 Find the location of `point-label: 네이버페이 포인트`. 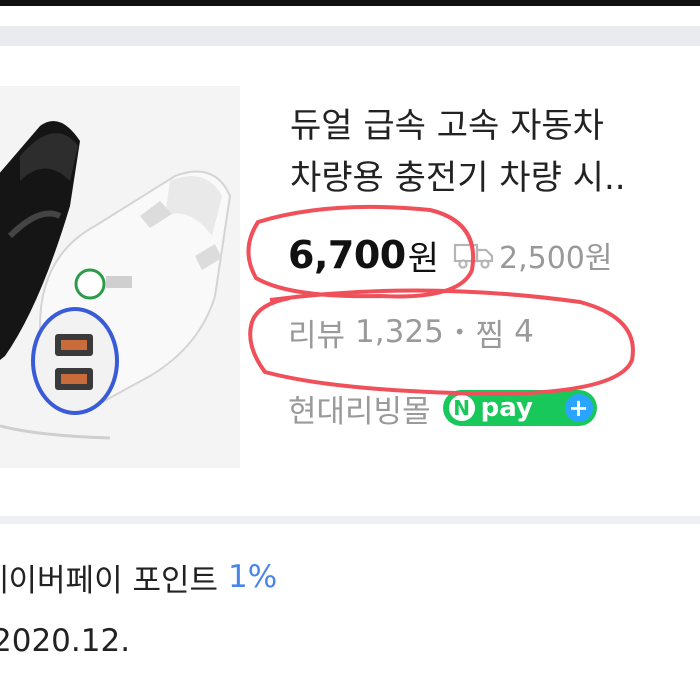

point-label: 네이버페이 포인트 is located at coordinates (109, 580).